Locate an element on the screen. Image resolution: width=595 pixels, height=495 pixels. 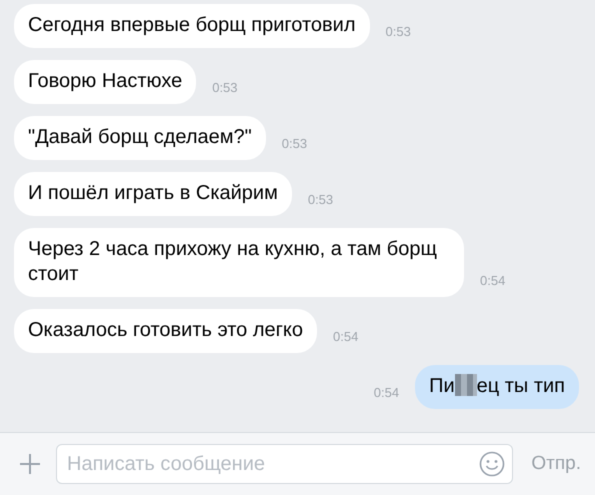
message-bubble: Через 2 часа прихожу на кухню, а там борщ стоит is located at coordinates (239, 262).